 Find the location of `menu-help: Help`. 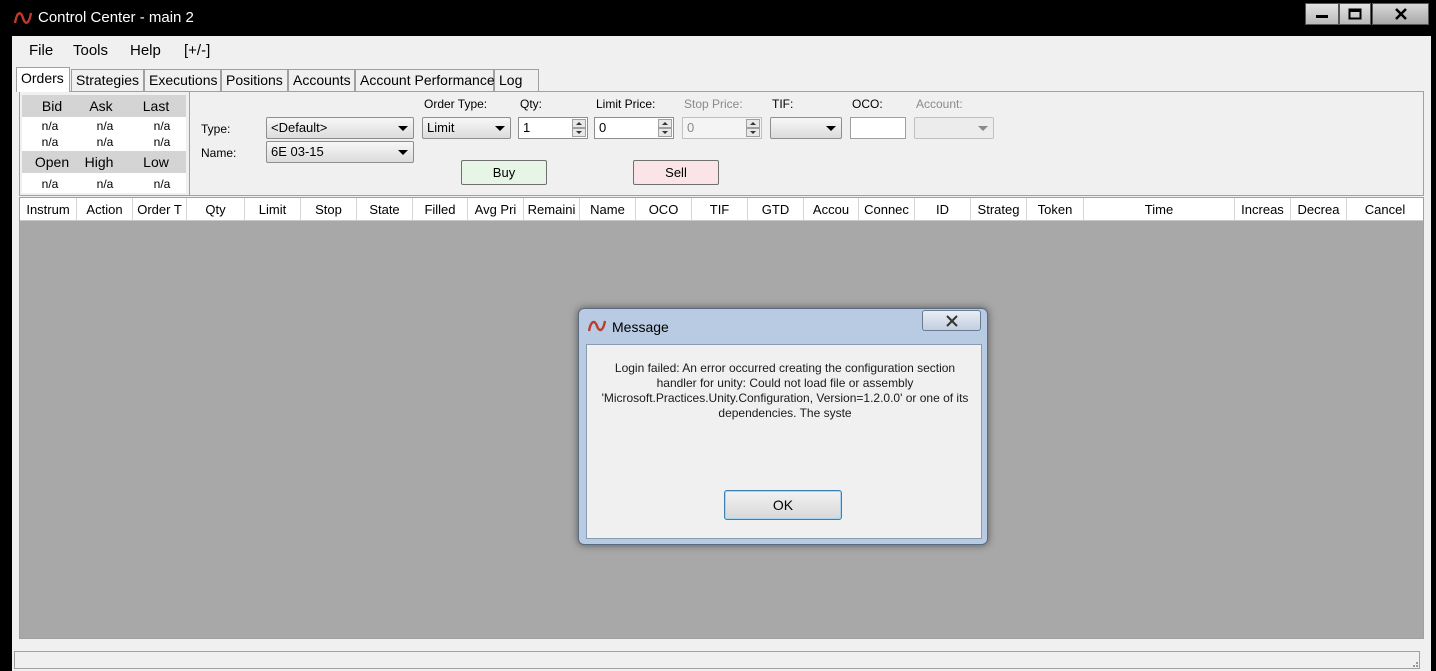

menu-help: Help is located at coordinates (145, 50).